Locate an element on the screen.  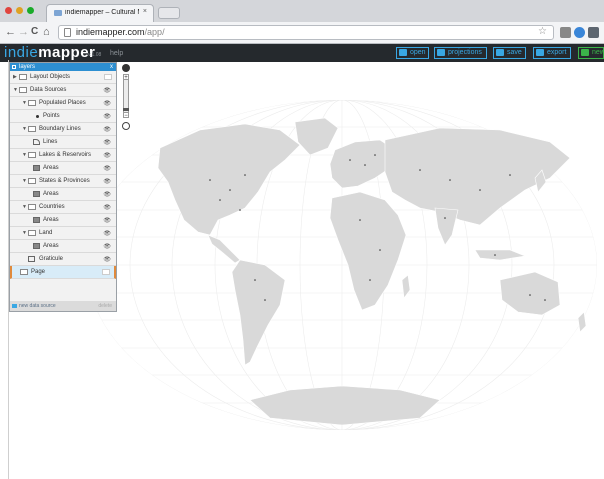
export-button: export is located at coordinates (552, 53).